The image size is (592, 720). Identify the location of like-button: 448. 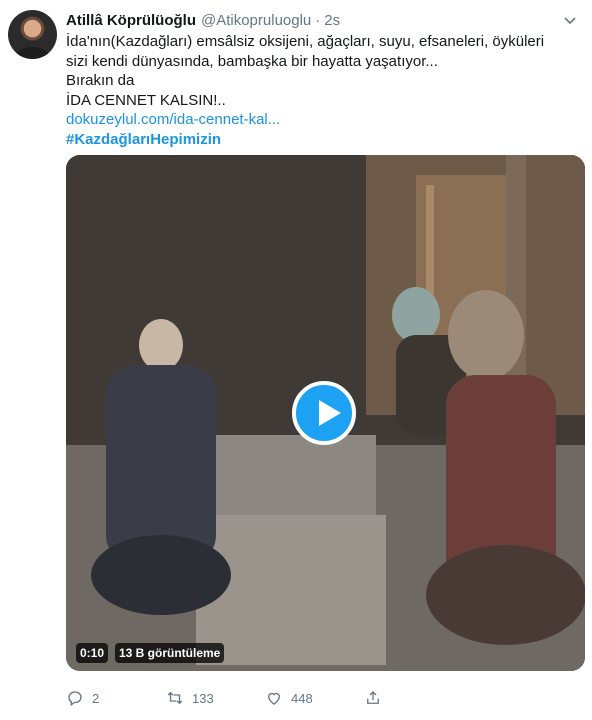
(289, 698).